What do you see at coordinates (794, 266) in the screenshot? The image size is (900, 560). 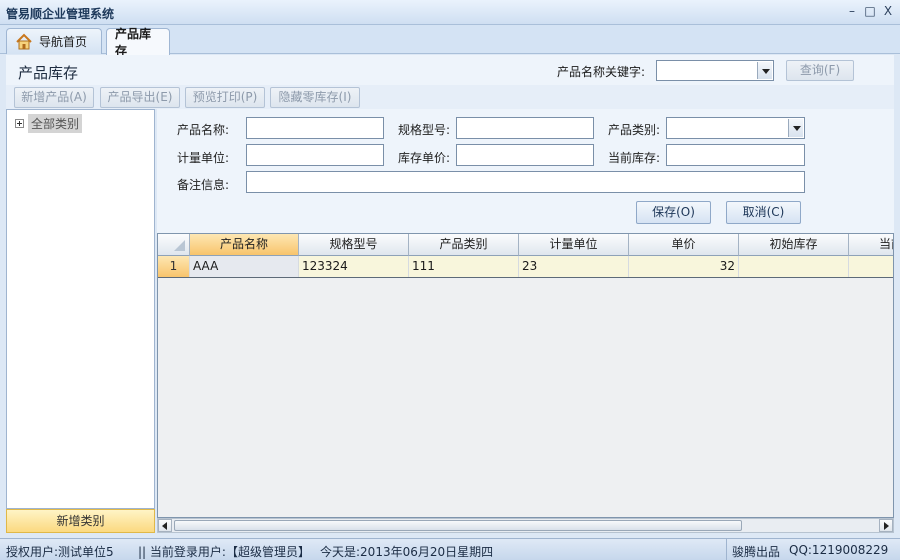 I see `cell-initial-stock` at bounding box center [794, 266].